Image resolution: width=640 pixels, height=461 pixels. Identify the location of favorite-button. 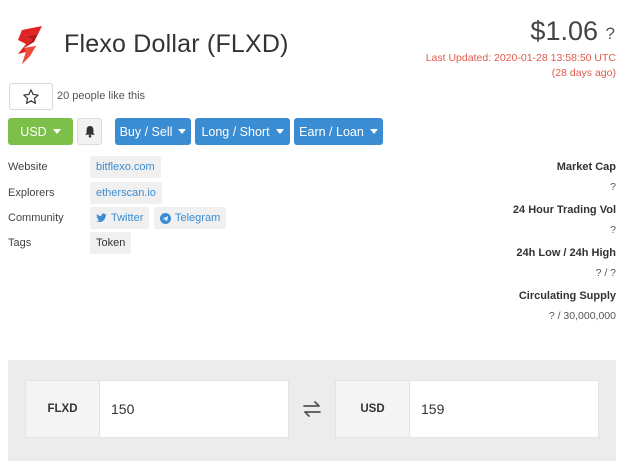
(31, 96).